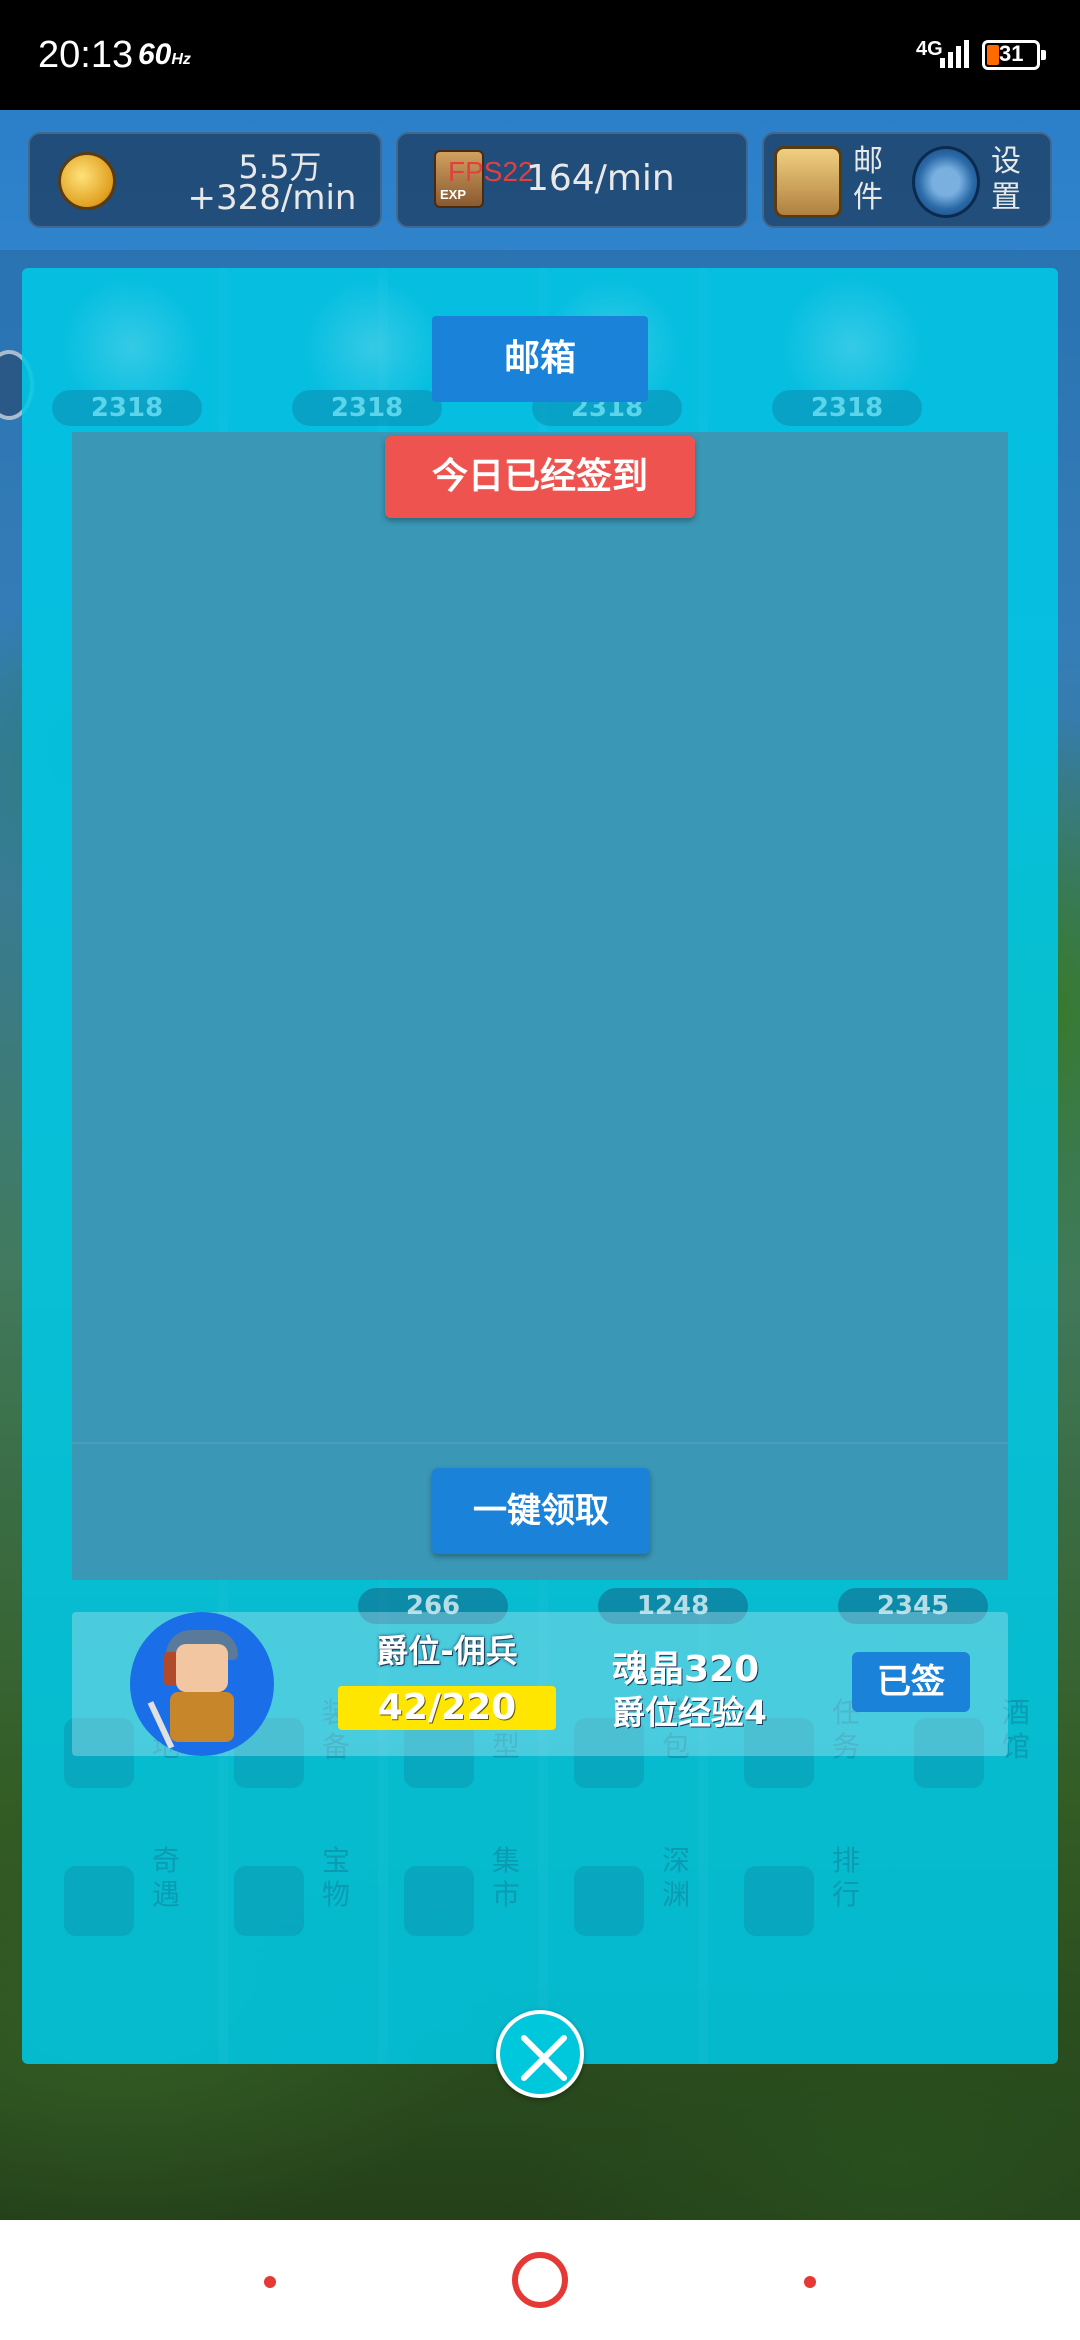 This screenshot has width=1080, height=2340. I want to click on network-type: 4G, so click(929, 49).